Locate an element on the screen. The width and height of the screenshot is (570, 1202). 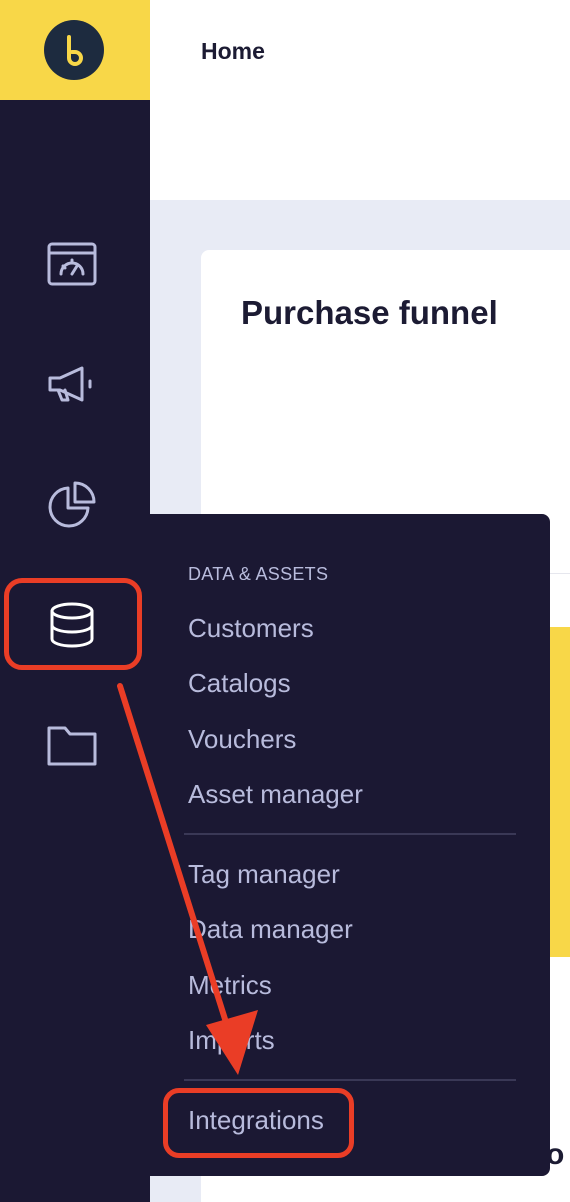
menu-item-imports: Imports is located at coordinates (231, 1040).